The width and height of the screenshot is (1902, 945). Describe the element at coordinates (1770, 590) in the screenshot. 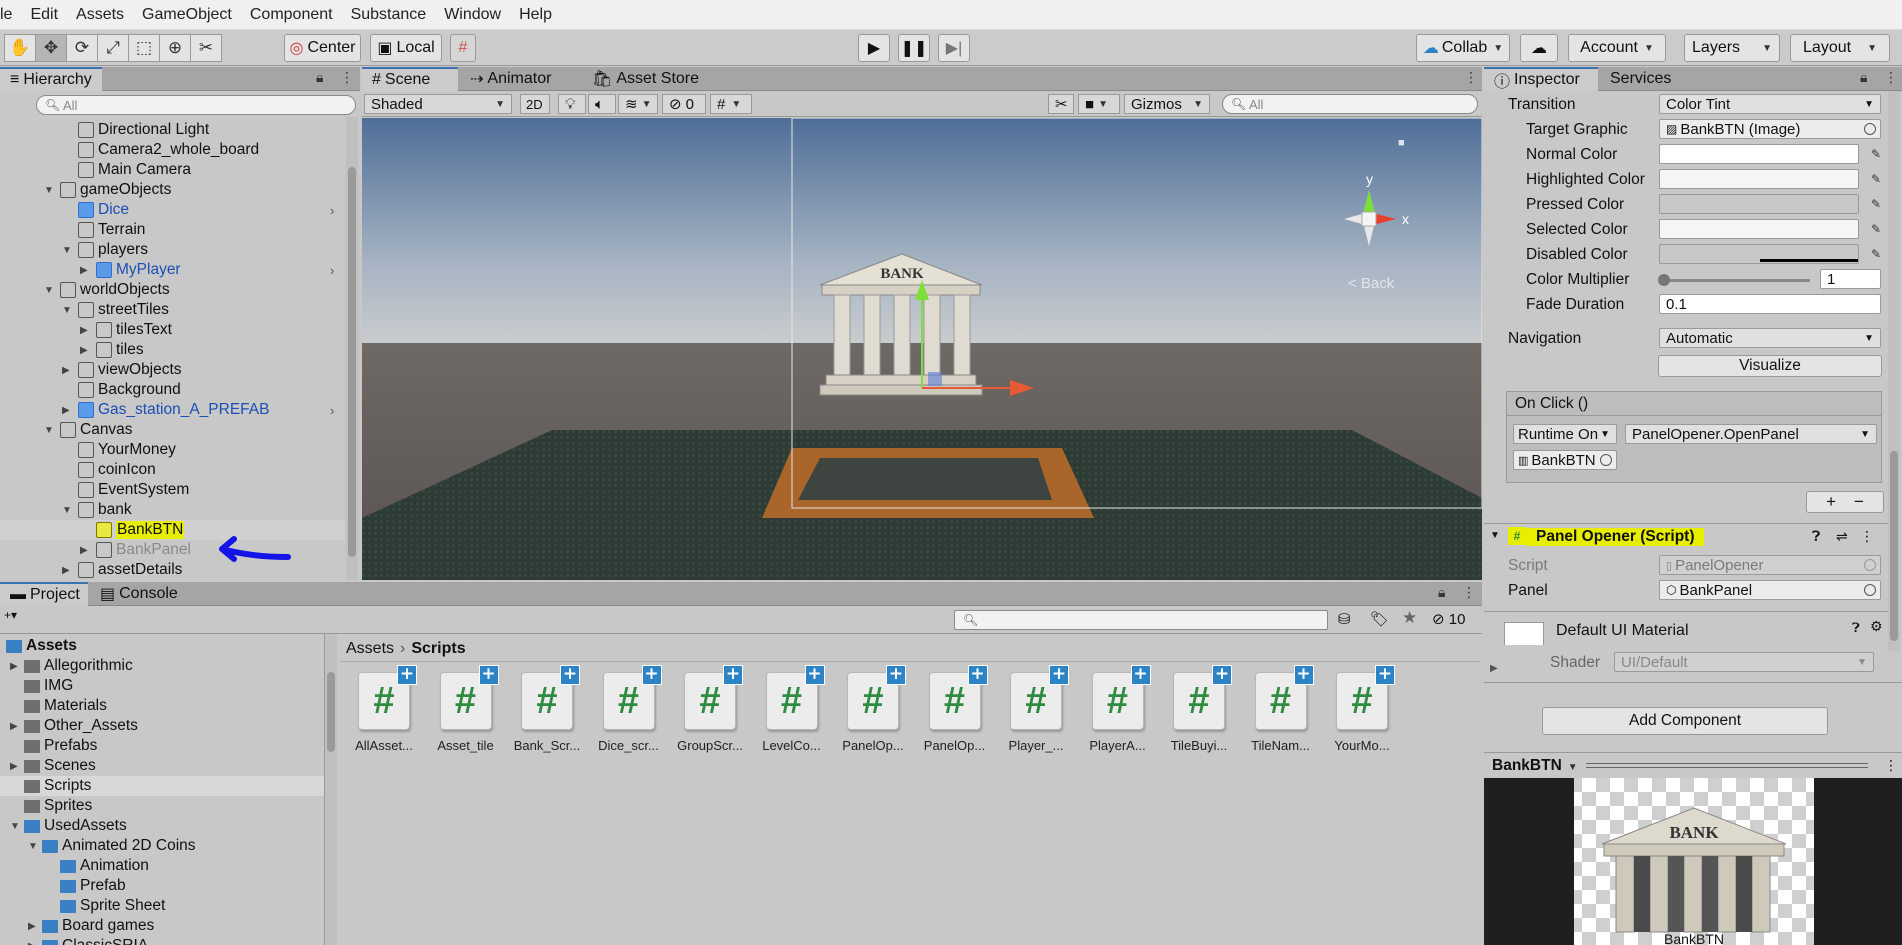

I see `panel-field: ⬡ BankPanel` at that location.